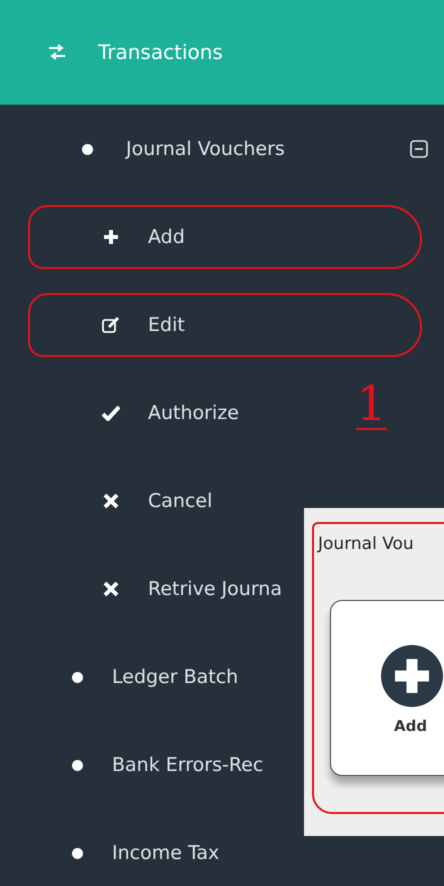 This screenshot has height=886, width=444. I want to click on menu-item: Journal Vouchers, so click(205, 149).